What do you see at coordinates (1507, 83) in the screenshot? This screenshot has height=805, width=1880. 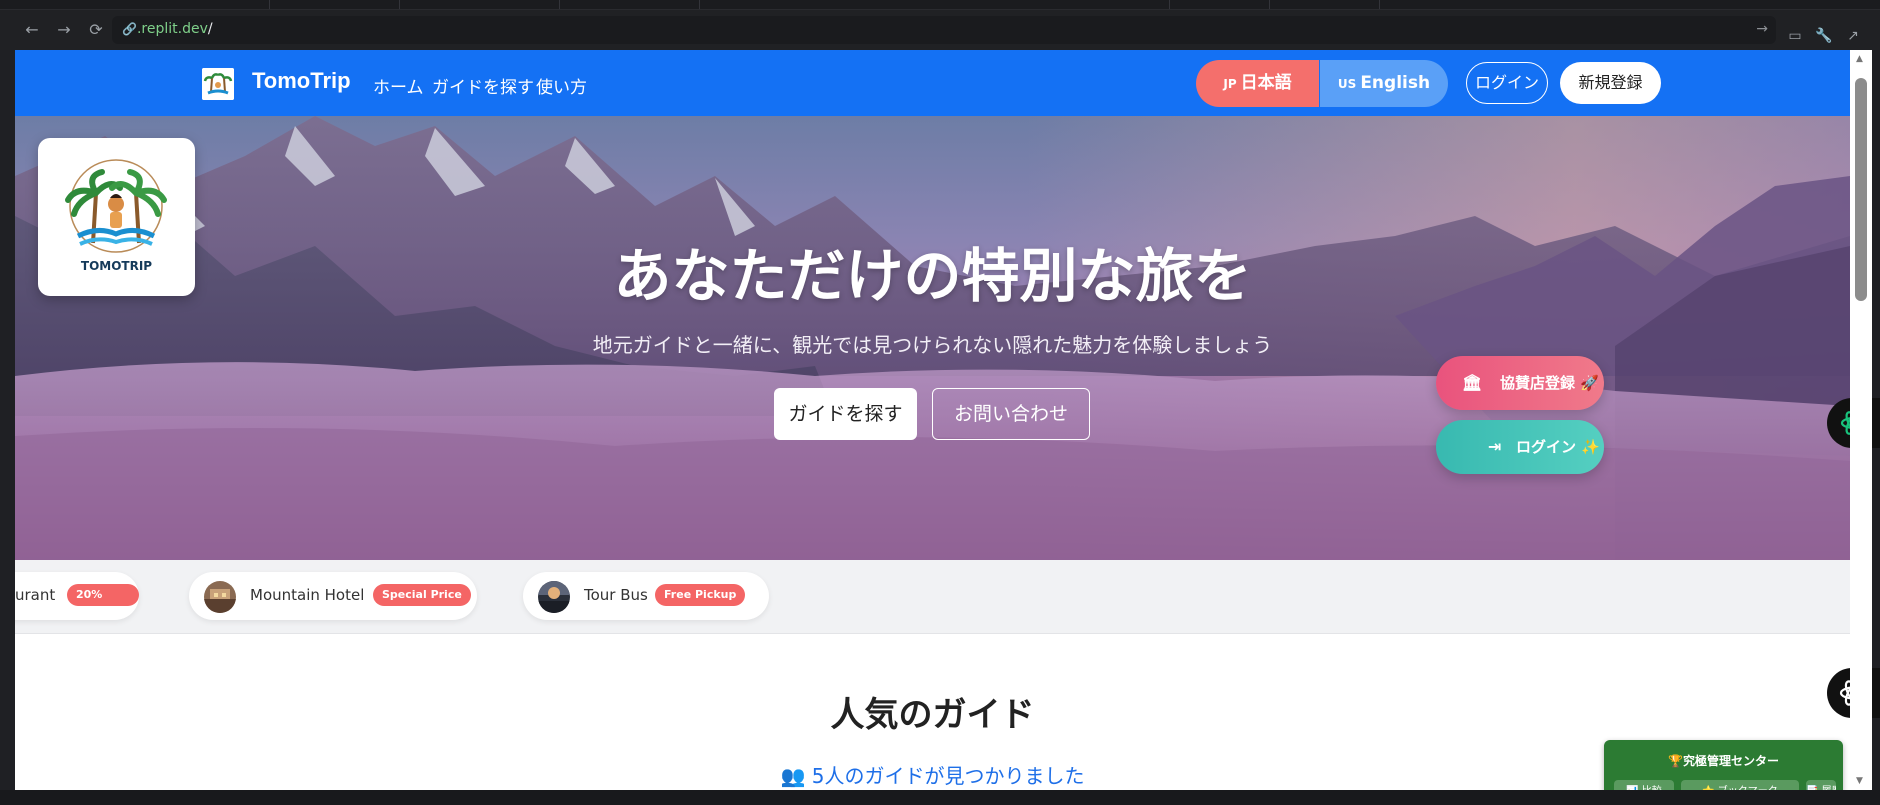 I see `nav-login-button: ログイン` at bounding box center [1507, 83].